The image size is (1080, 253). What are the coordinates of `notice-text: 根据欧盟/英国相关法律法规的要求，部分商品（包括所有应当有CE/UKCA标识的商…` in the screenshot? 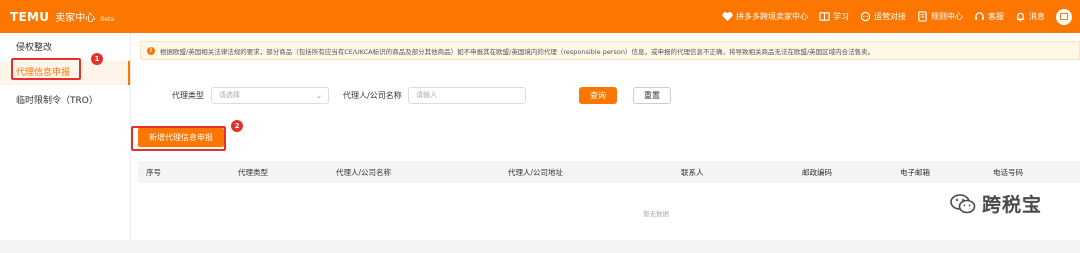 It's located at (517, 51).